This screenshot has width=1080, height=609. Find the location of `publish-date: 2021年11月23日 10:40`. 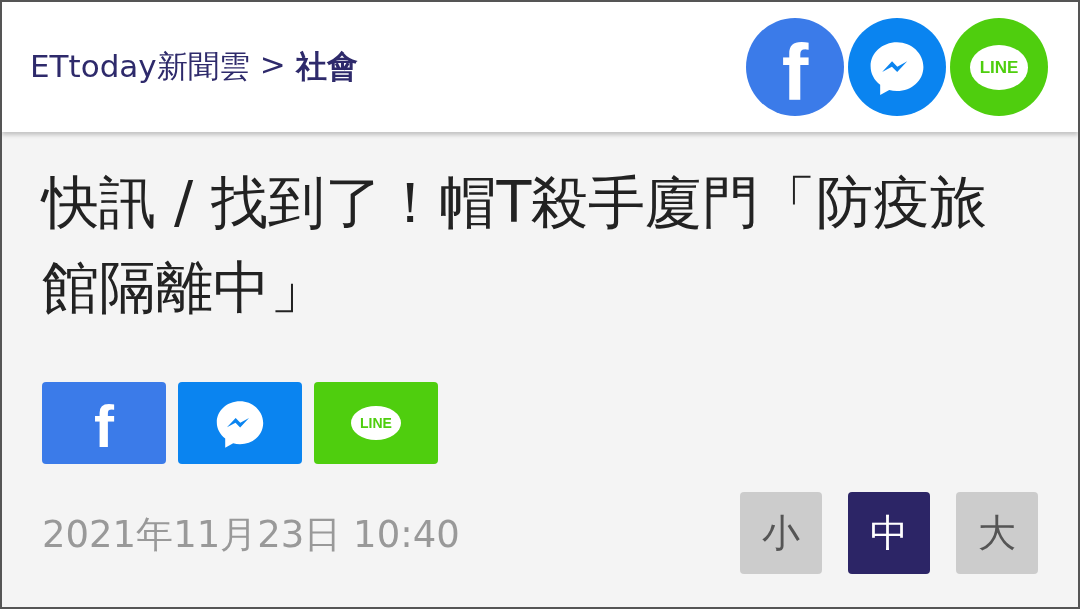

publish-date: 2021年11月23日 10:40 is located at coordinates (251, 535).